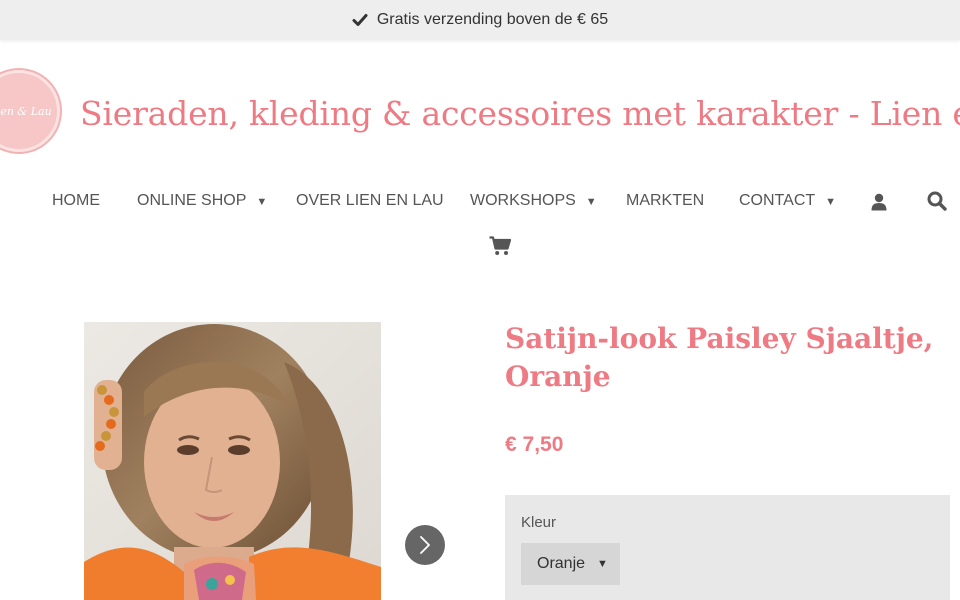 This screenshot has height=600, width=960. Describe the element at coordinates (719, 357) in the screenshot. I see `product-title: Satijn-look Paisley Sjaaltje, Oranje` at that location.